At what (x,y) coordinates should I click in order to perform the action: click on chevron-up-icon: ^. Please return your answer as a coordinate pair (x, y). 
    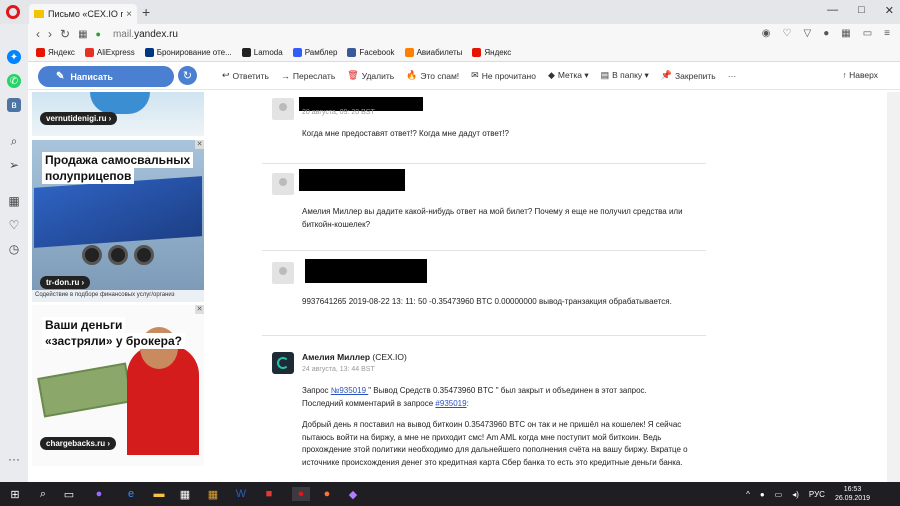
    Looking at the image, I should click on (748, 494).